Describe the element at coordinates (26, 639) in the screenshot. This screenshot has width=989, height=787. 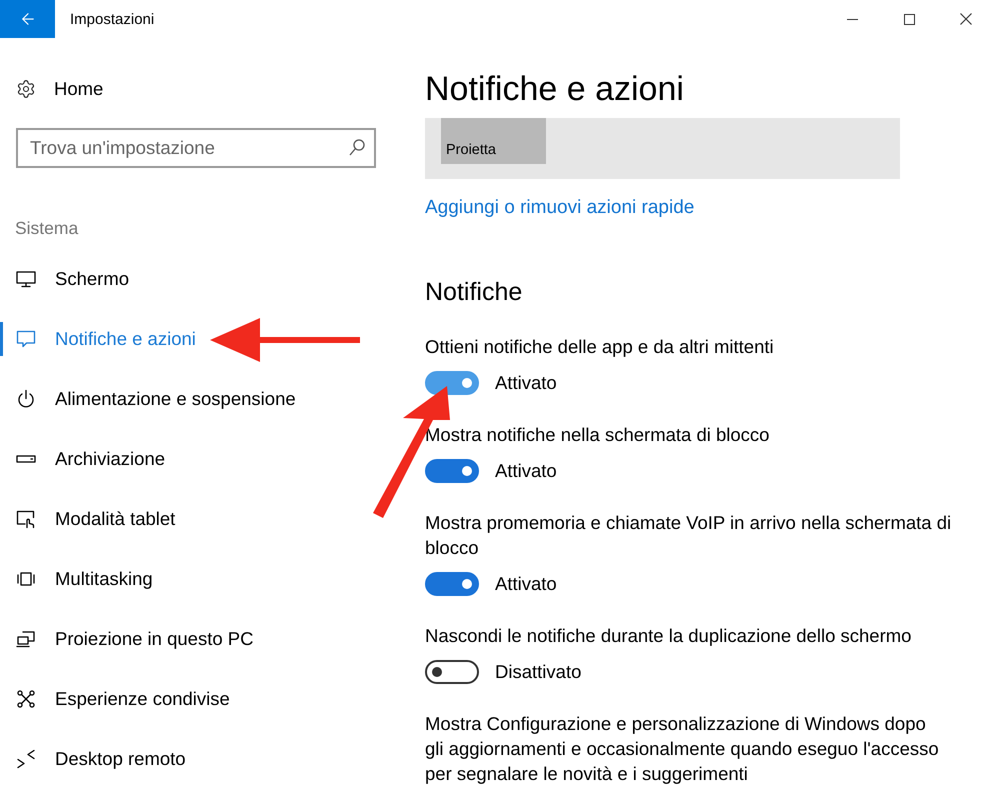
I see `screens-icon` at that location.